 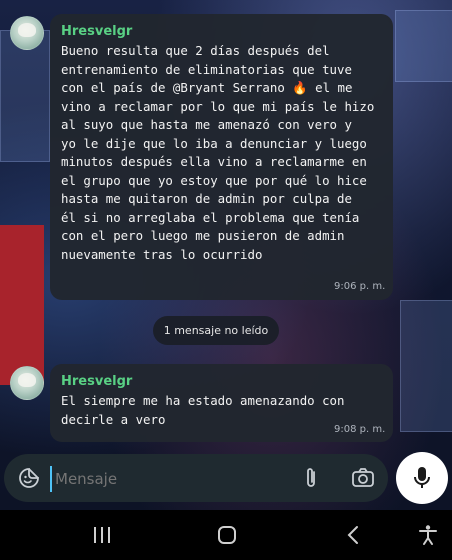 I want to click on home-icon, so click(x=227, y=537).